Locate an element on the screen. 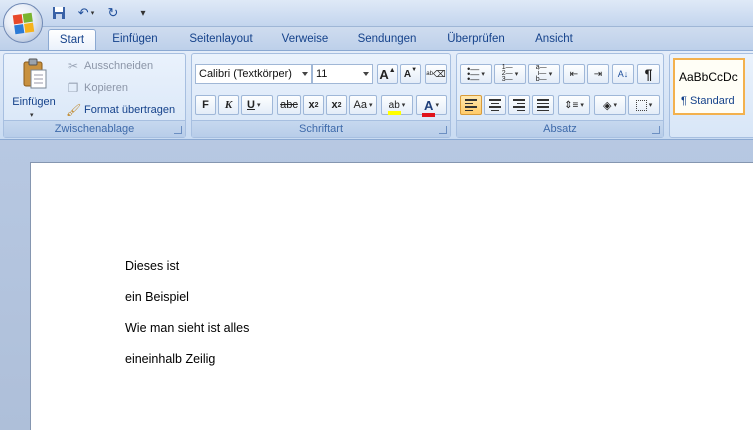 The image size is (753, 430). italic-button: K is located at coordinates (228, 105).